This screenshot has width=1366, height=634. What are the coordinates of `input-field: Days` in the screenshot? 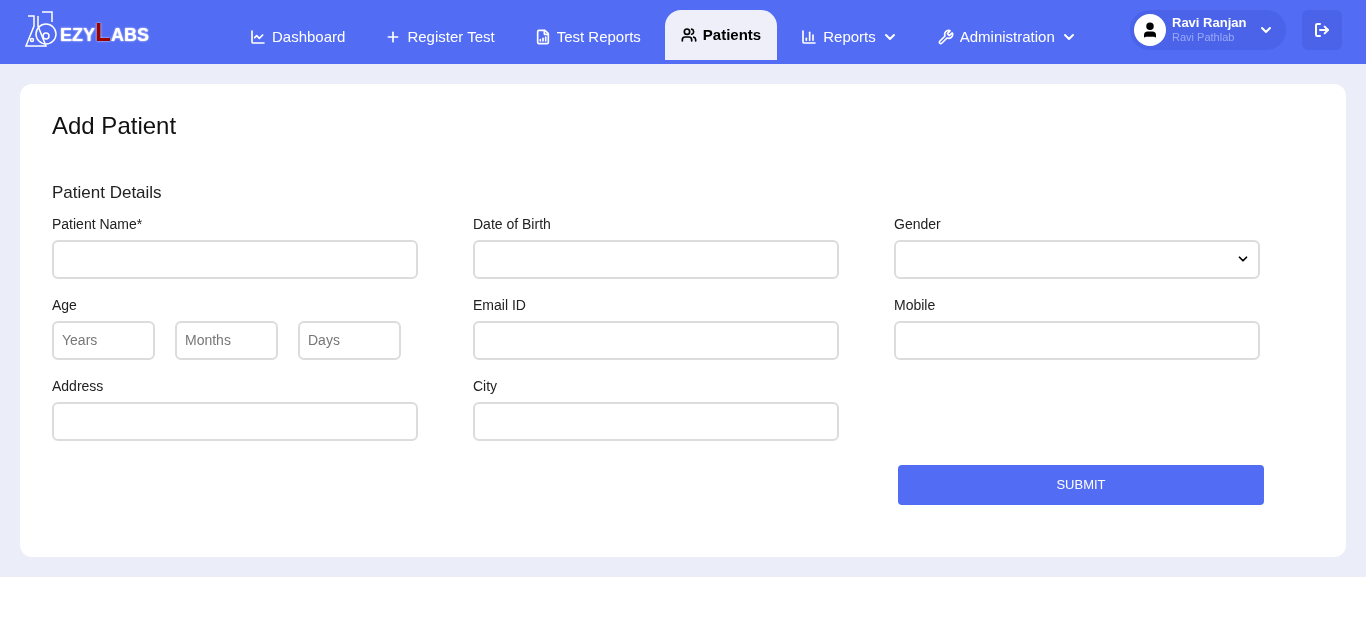 It's located at (349, 340).